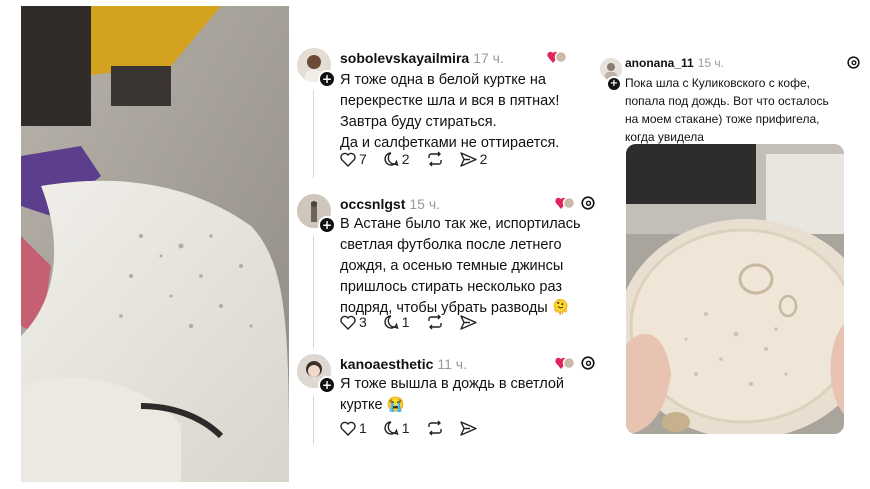  What do you see at coordinates (452, 384) in the screenshot?
I see `post-text-line: Я тоже вышла в дождь в светлой` at bounding box center [452, 384].